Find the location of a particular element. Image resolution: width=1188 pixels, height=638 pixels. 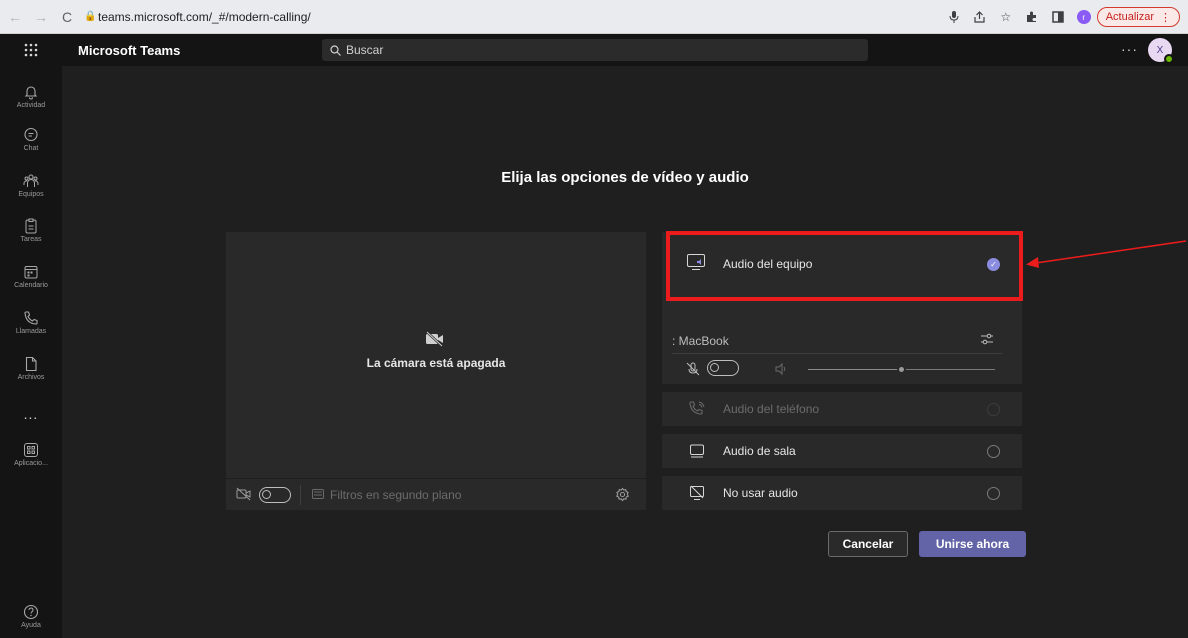

volume-slider-fill is located at coordinates (855, 369).